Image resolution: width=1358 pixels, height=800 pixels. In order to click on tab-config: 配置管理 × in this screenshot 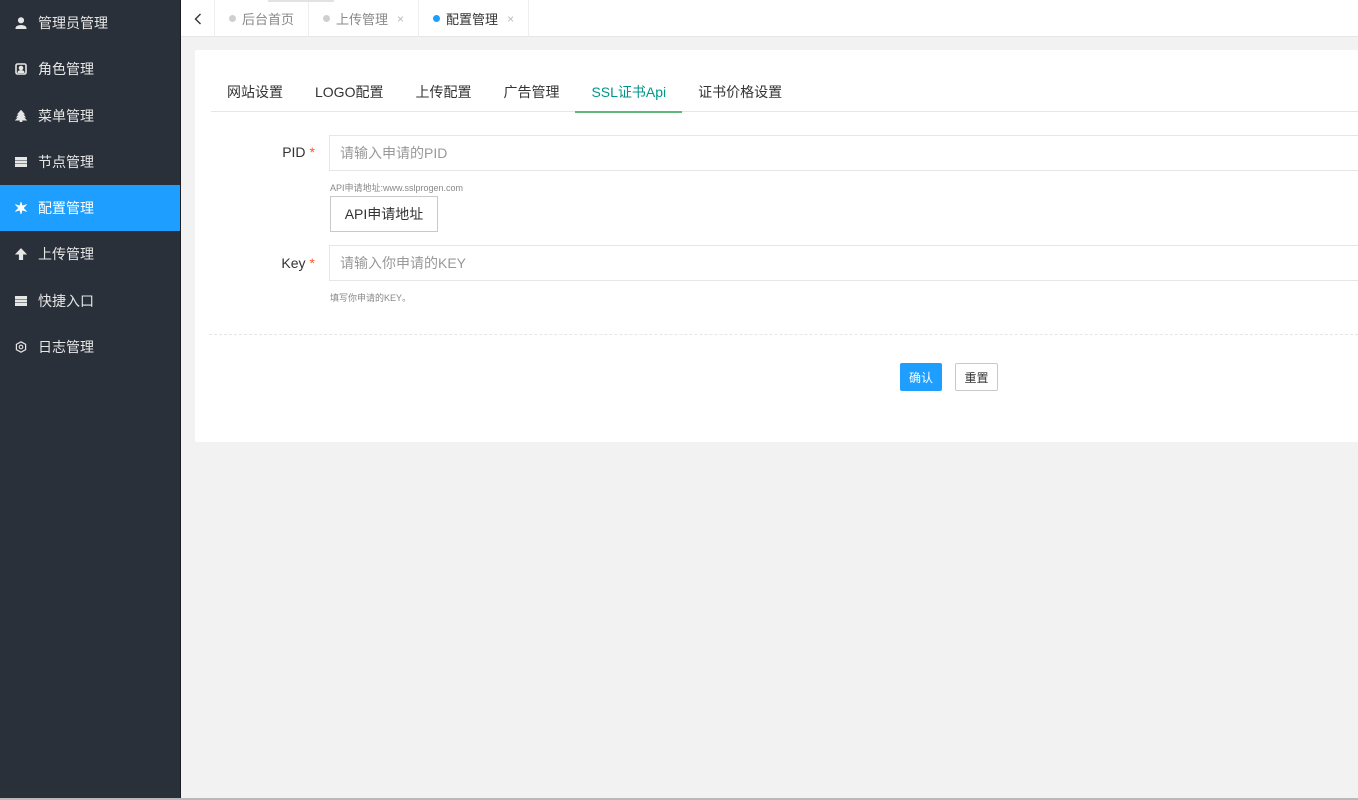, I will do `click(474, 18)`.